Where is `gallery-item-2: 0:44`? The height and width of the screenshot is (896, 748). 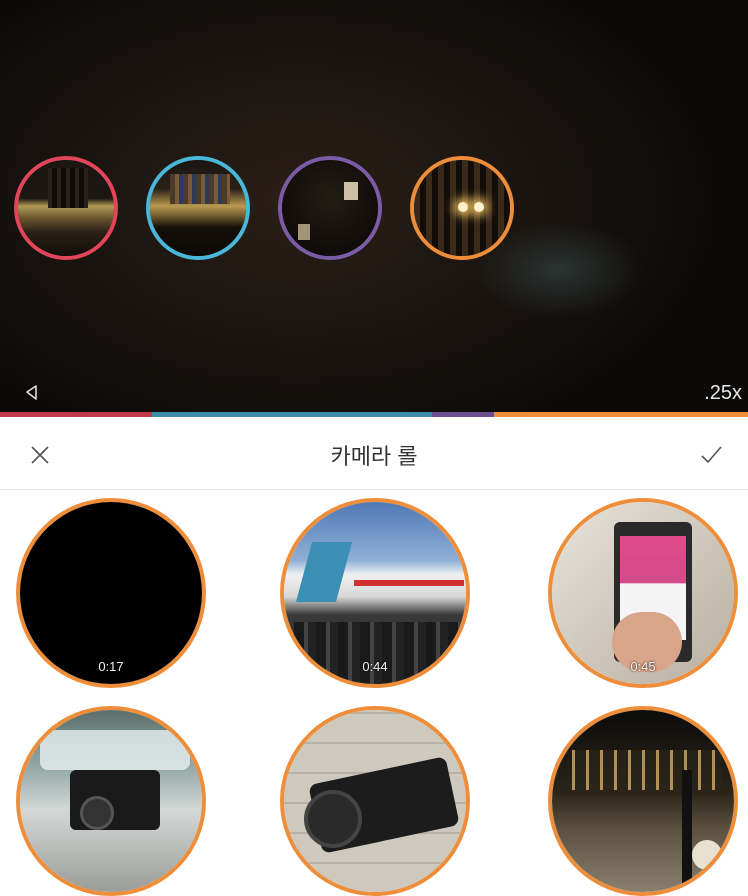 gallery-item-2: 0:44 is located at coordinates (375, 593).